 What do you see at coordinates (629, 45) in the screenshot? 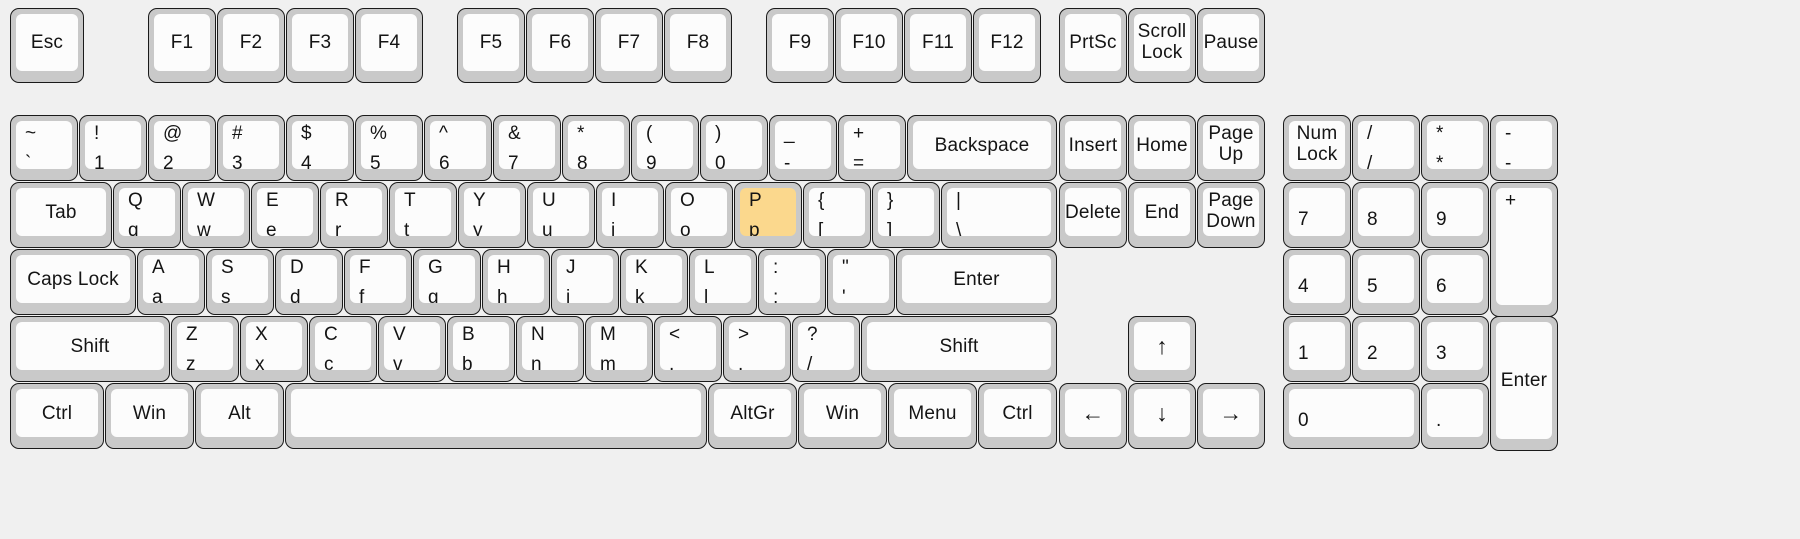
I see `key-f7: F7` at bounding box center [629, 45].